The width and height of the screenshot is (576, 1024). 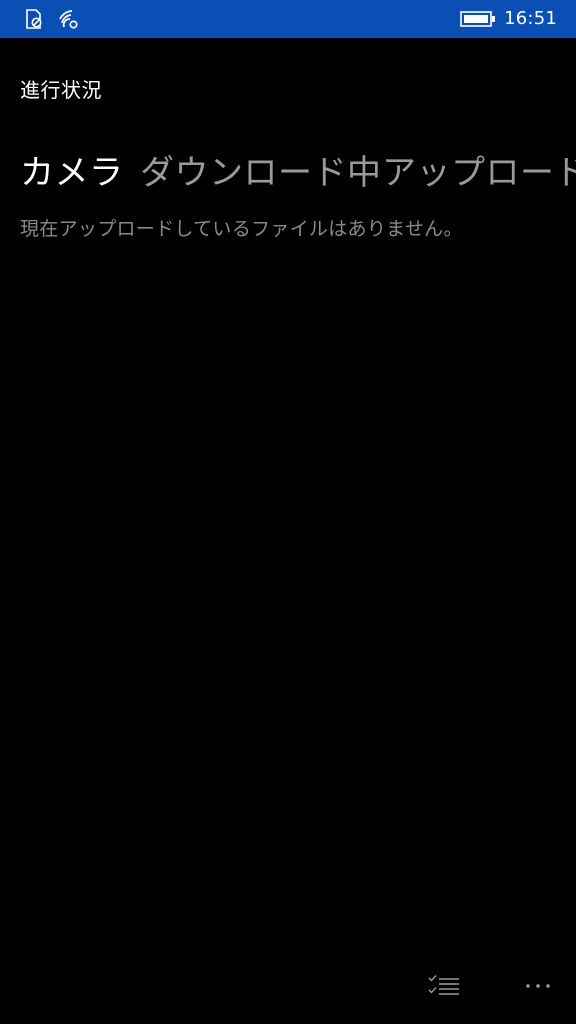 I want to click on pivot-tabs: カメラ ダウンロード中 アップロード中, so click(x=288, y=178).